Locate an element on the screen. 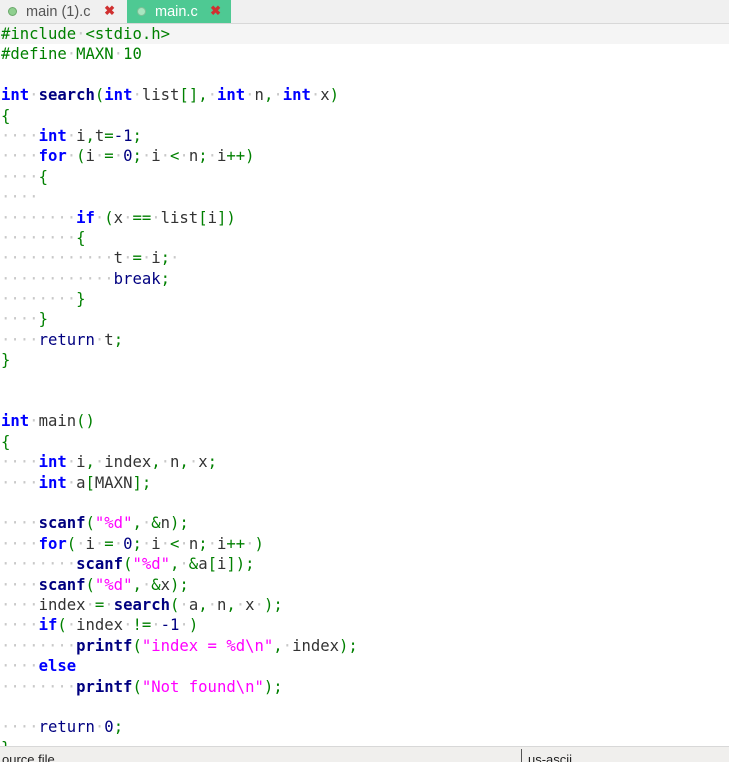 The width and height of the screenshot is (729, 762). code-line: ····int·i,t=-1; is located at coordinates (364, 136).